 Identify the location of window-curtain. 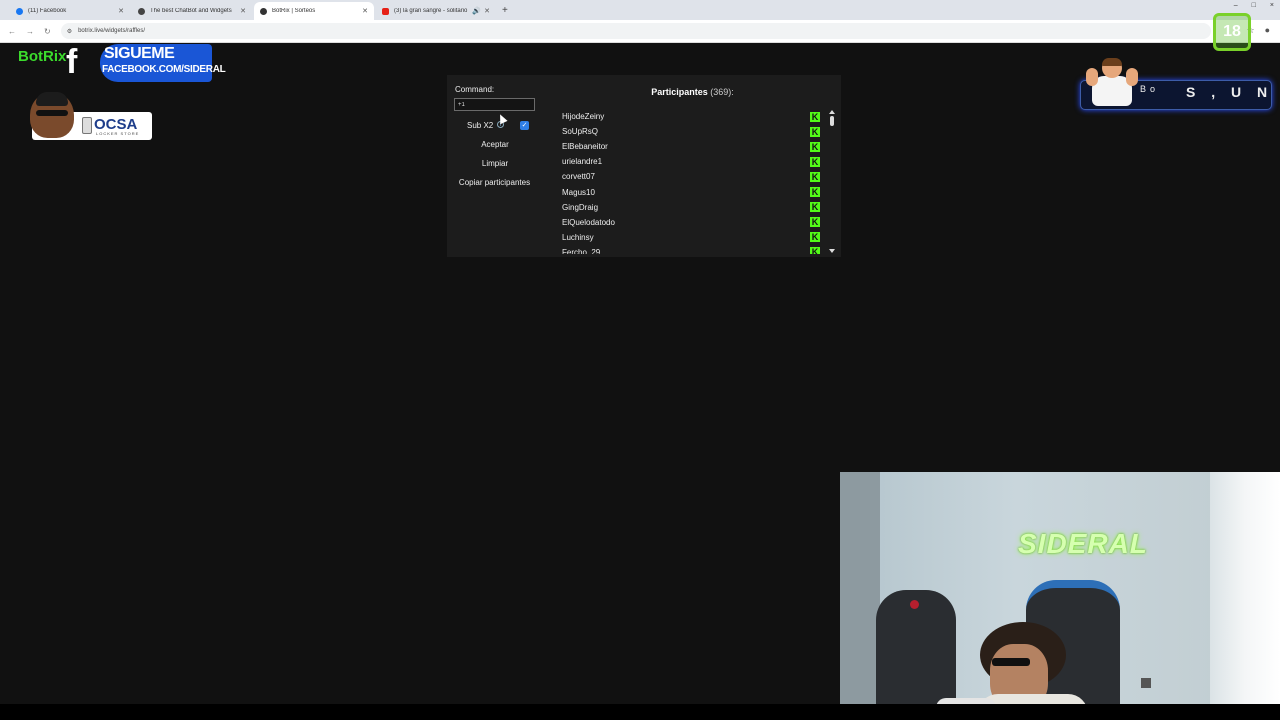
(1245, 596).